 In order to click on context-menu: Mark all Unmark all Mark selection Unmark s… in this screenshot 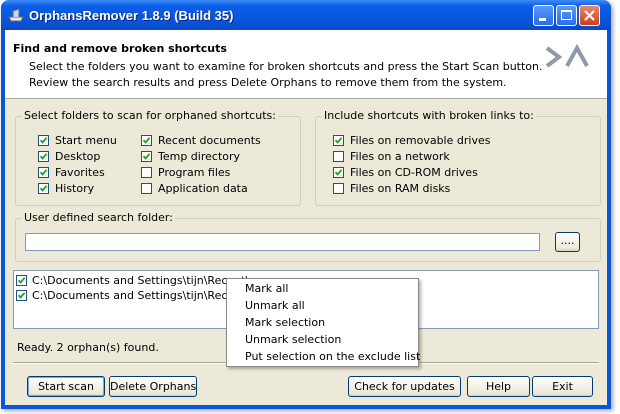, I will do `click(323, 322)`.